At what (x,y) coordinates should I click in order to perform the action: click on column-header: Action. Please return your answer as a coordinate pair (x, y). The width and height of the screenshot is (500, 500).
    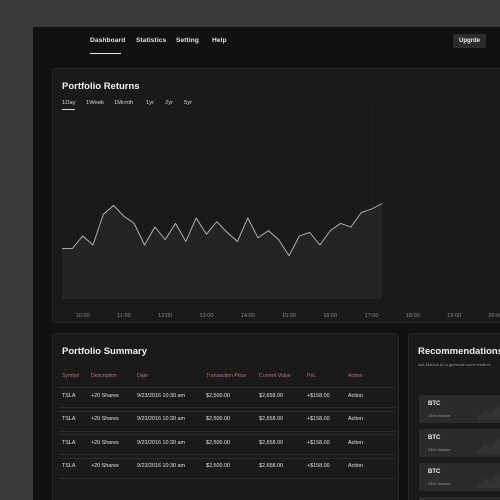
    Looking at the image, I should click on (355, 376).